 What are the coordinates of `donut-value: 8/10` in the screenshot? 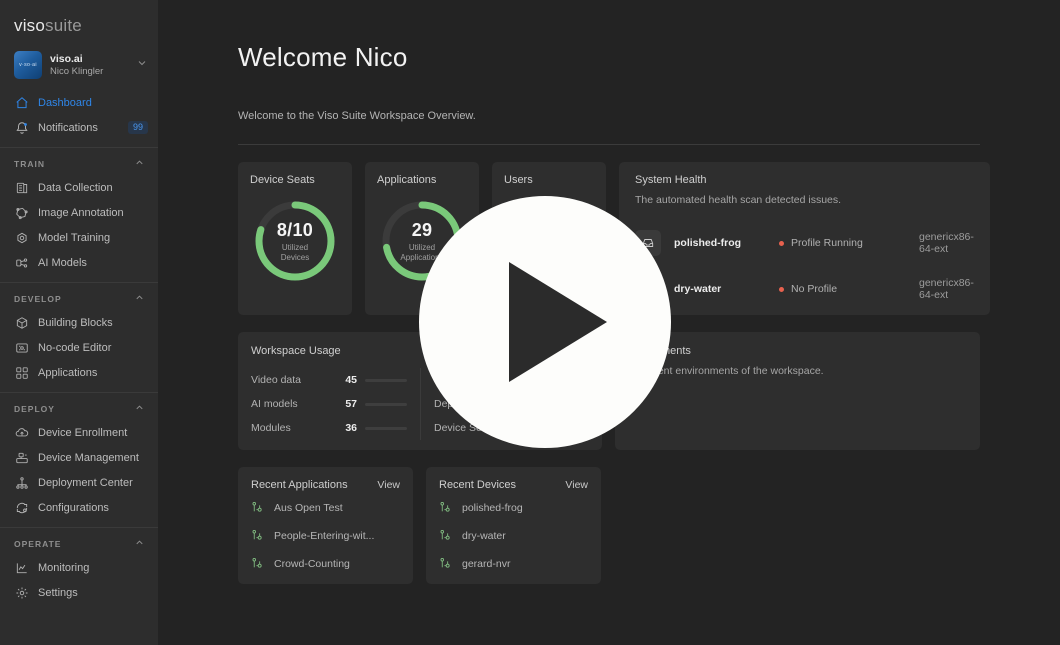 It's located at (295, 229).